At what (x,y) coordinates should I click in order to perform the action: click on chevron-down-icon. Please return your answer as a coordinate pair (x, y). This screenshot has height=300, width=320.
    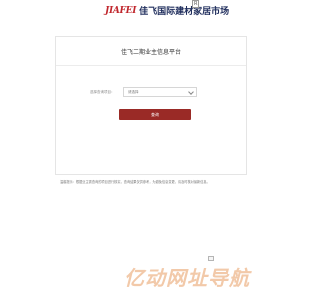
    Looking at the image, I should click on (191, 92).